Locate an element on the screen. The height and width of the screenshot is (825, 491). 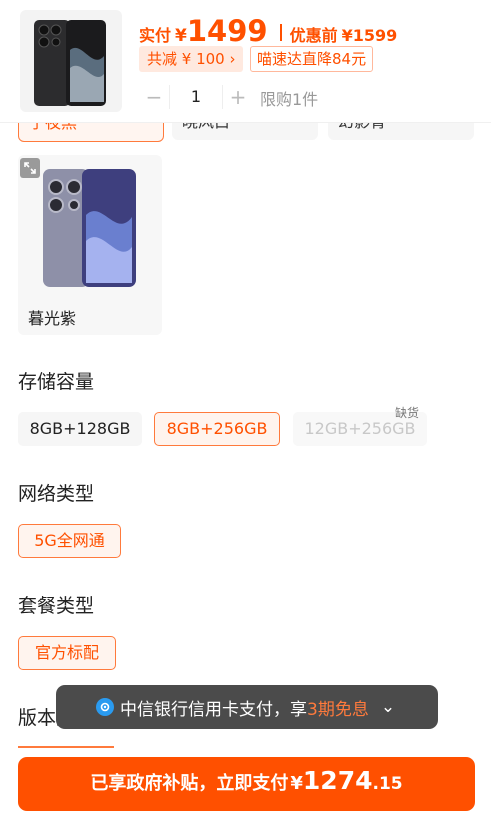
pay-amount-decimal: .15 is located at coordinates (387, 784).